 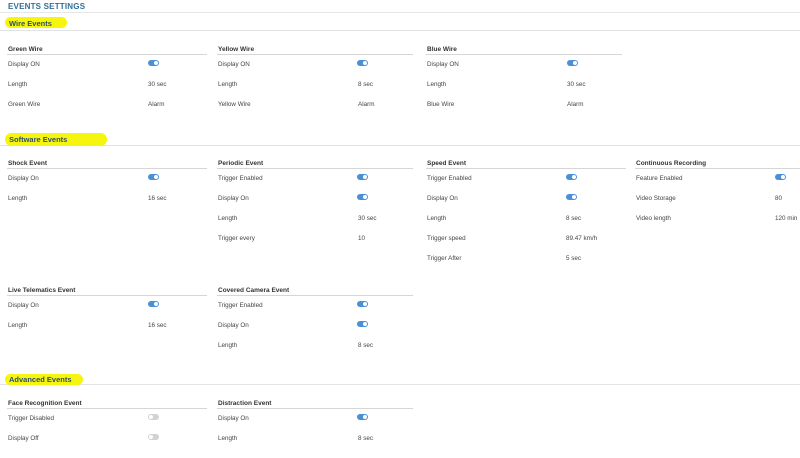 I want to click on setting-label: Trigger After, so click(x=444, y=258).